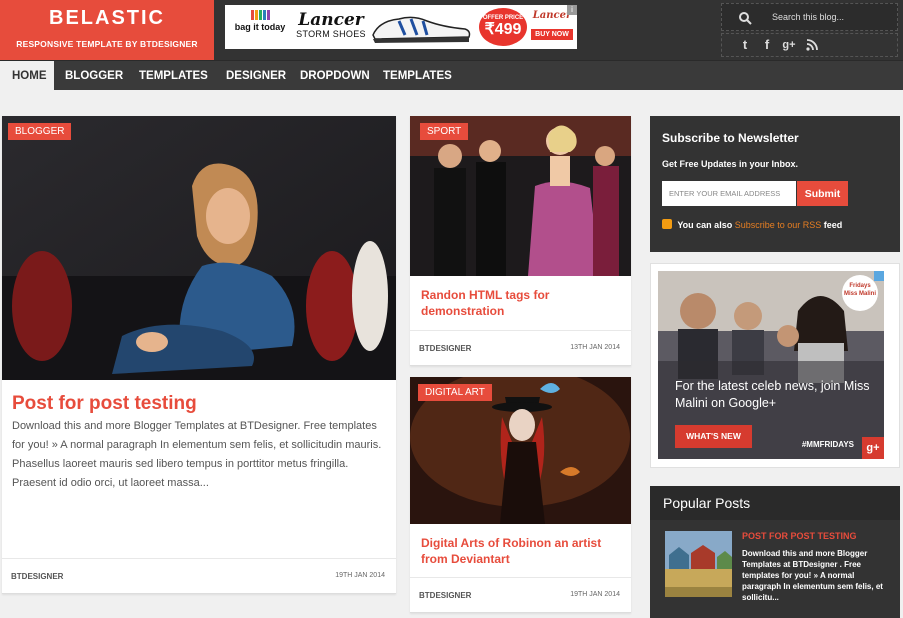  I want to click on submit-button: Submit, so click(822, 193).